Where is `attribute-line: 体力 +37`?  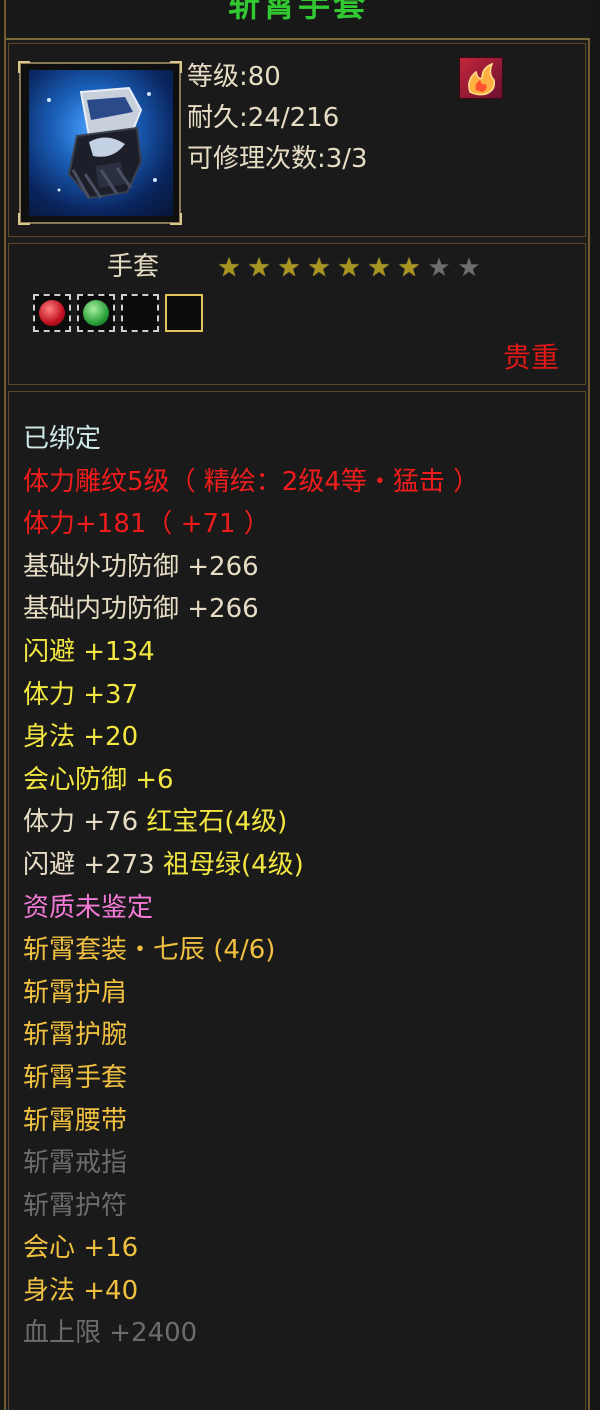 attribute-line: 体力 +37 is located at coordinates (251, 695).